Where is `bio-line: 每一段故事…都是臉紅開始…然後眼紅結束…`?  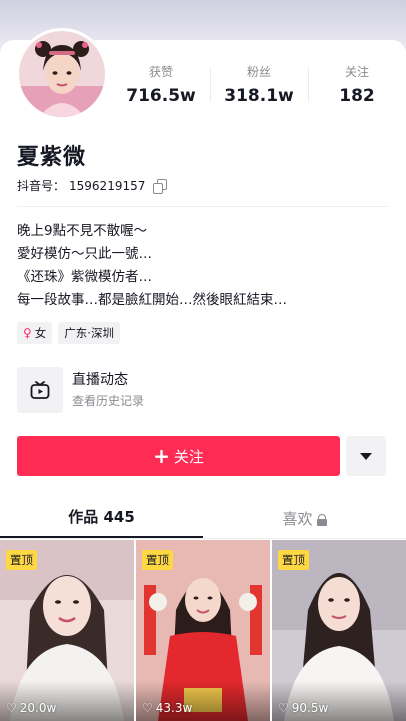 bio-line: 每一段故事…都是臉紅開始…然後眼紅結束… is located at coordinates (152, 300).